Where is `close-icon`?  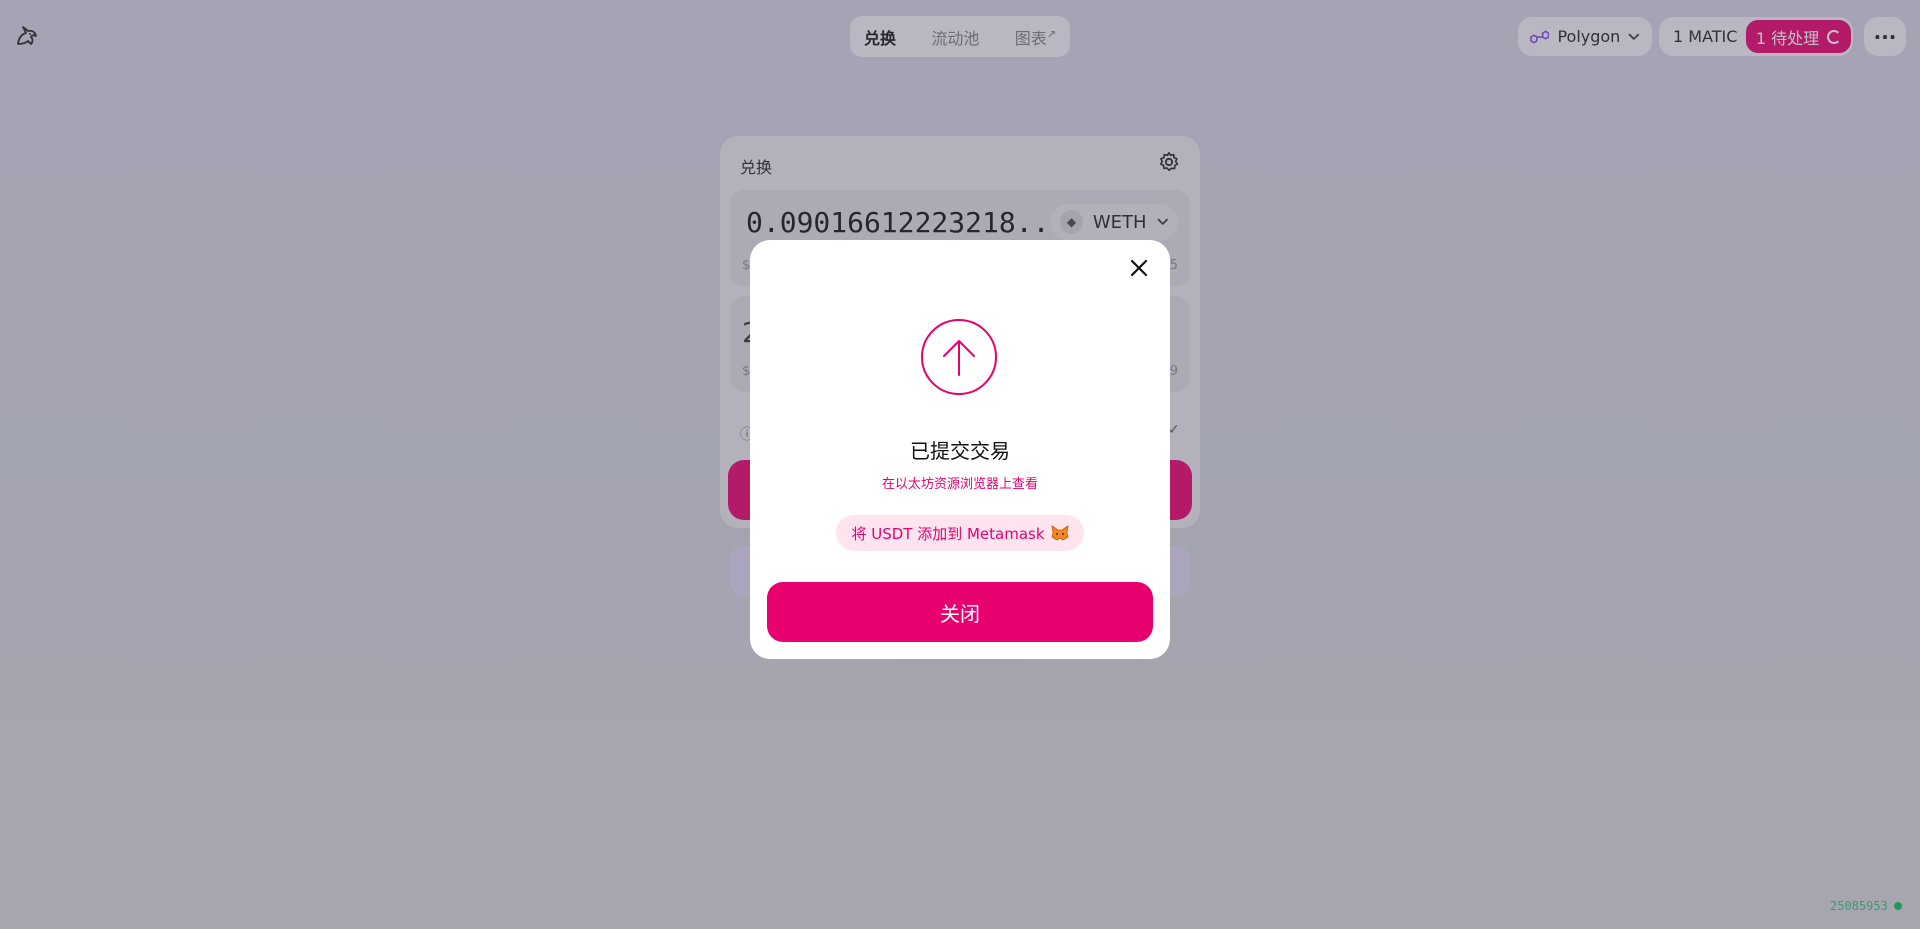 close-icon is located at coordinates (1139, 268).